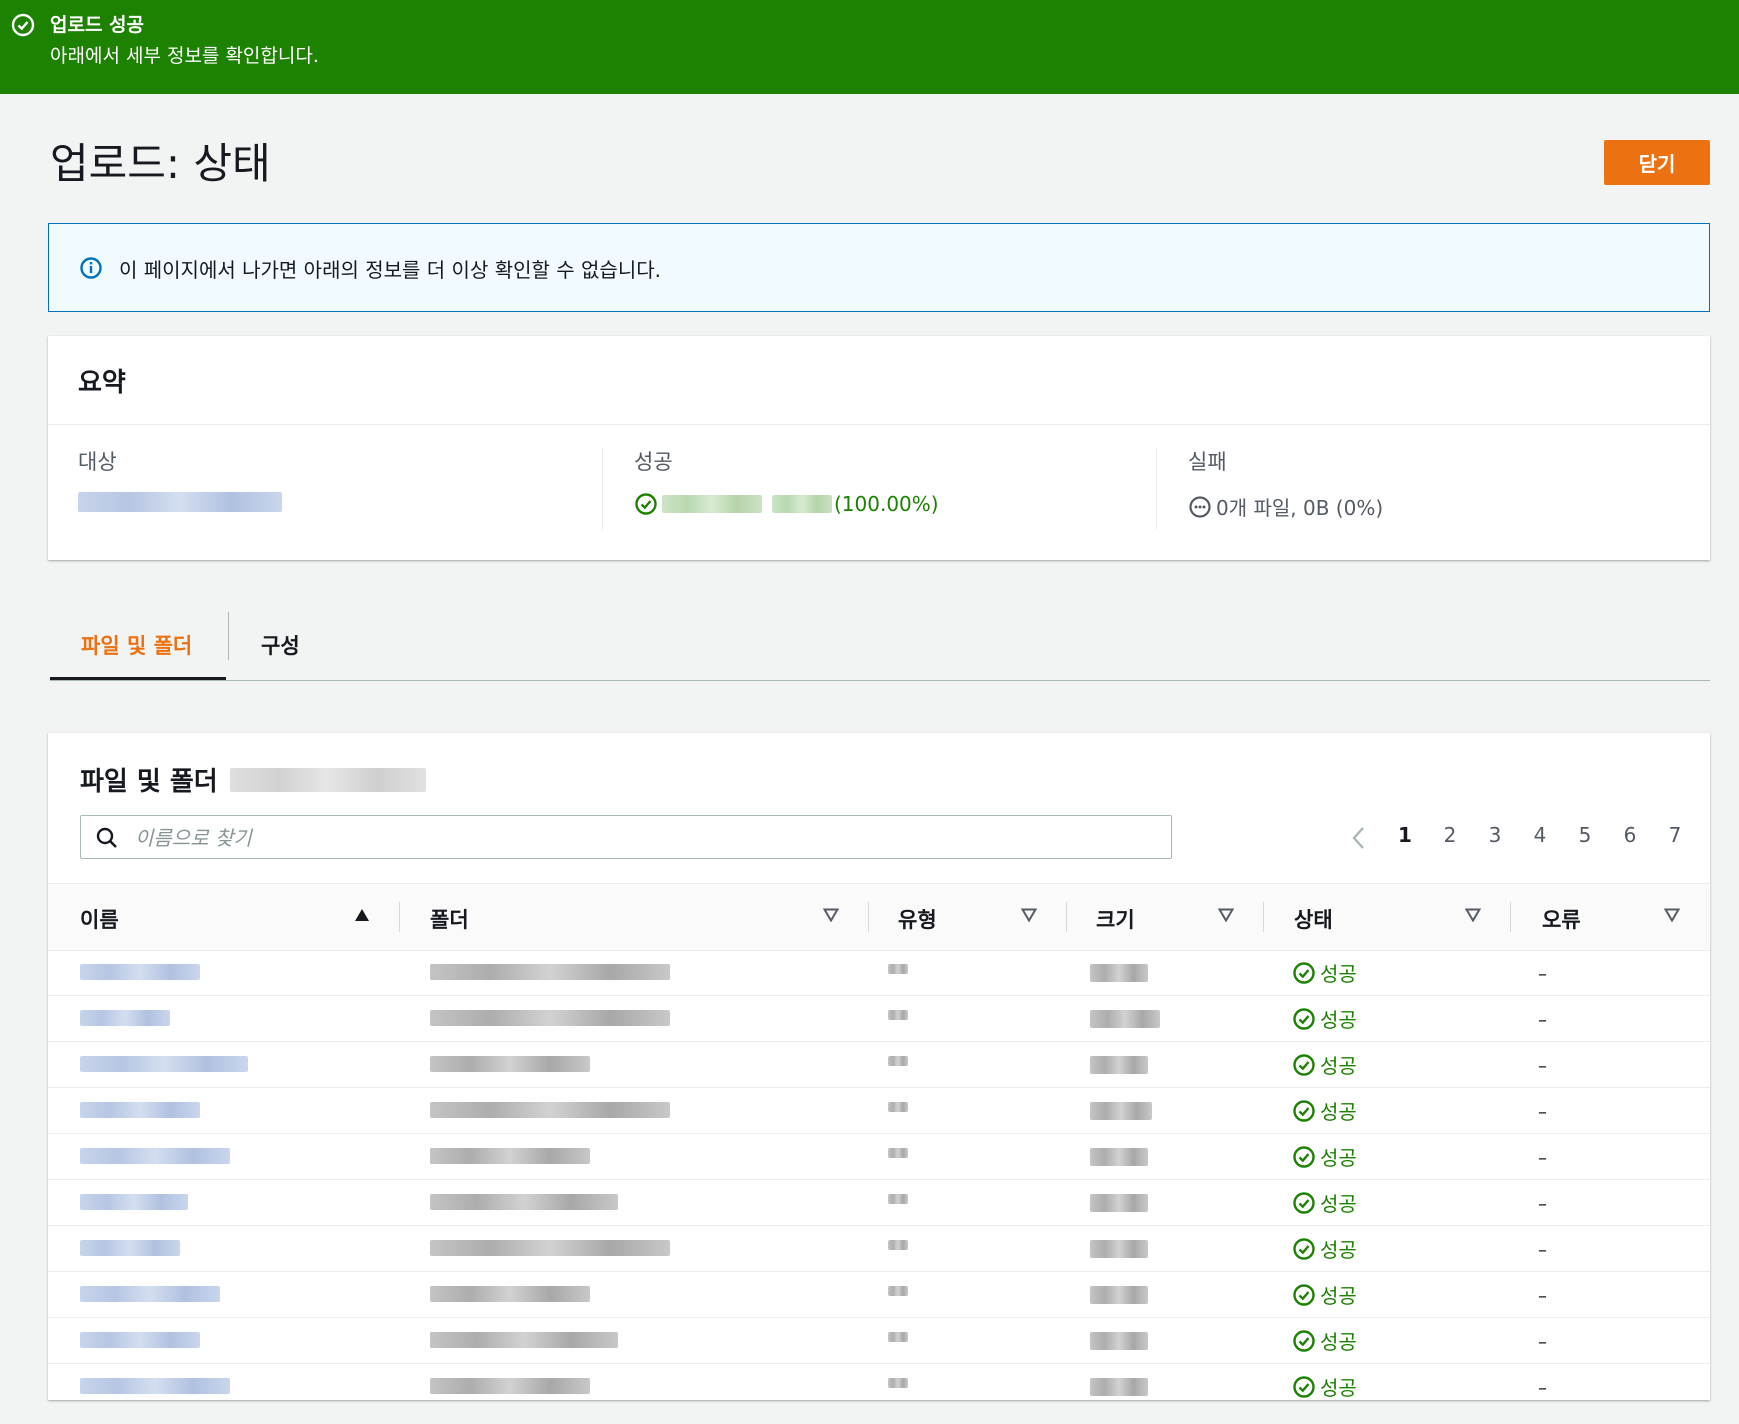 The height and width of the screenshot is (1424, 1739). What do you see at coordinates (1207, 462) in the screenshot?
I see `failure-label: 실패` at bounding box center [1207, 462].